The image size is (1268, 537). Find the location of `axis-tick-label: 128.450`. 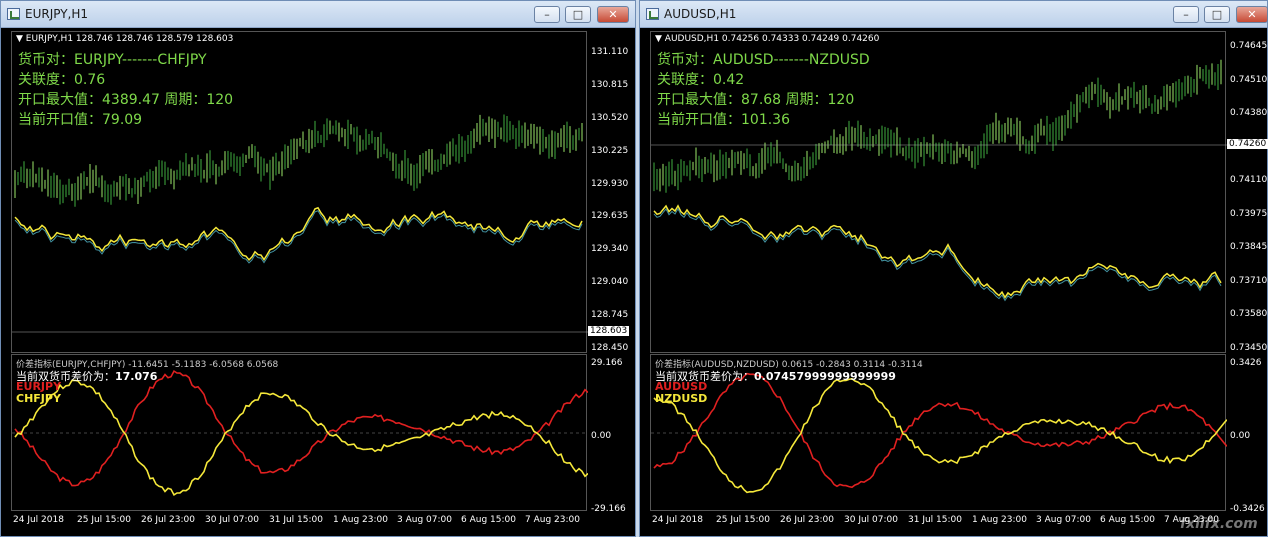

axis-tick-label: 128.450 is located at coordinates (610, 348).